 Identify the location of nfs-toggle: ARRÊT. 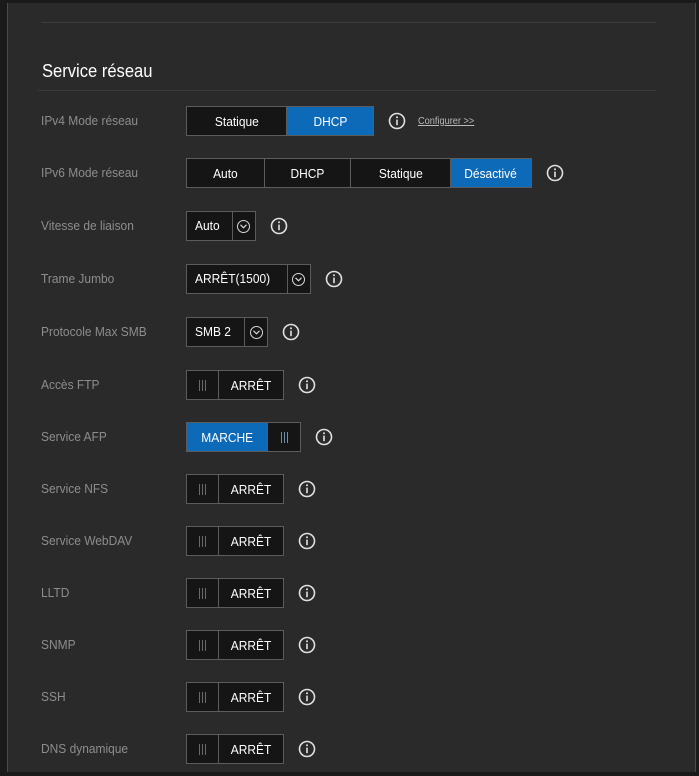
(235, 489).